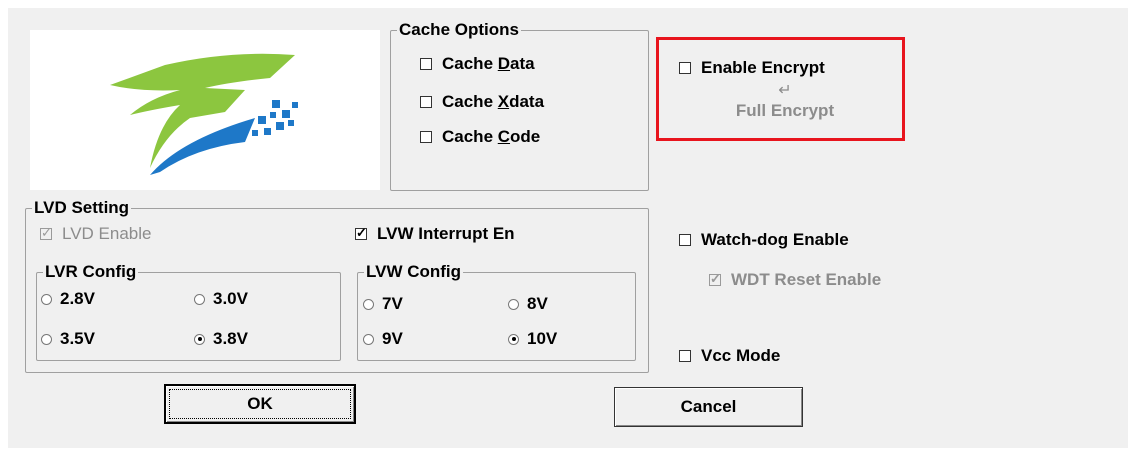  Describe the element at coordinates (204, 114) in the screenshot. I see `logo-icon` at that location.